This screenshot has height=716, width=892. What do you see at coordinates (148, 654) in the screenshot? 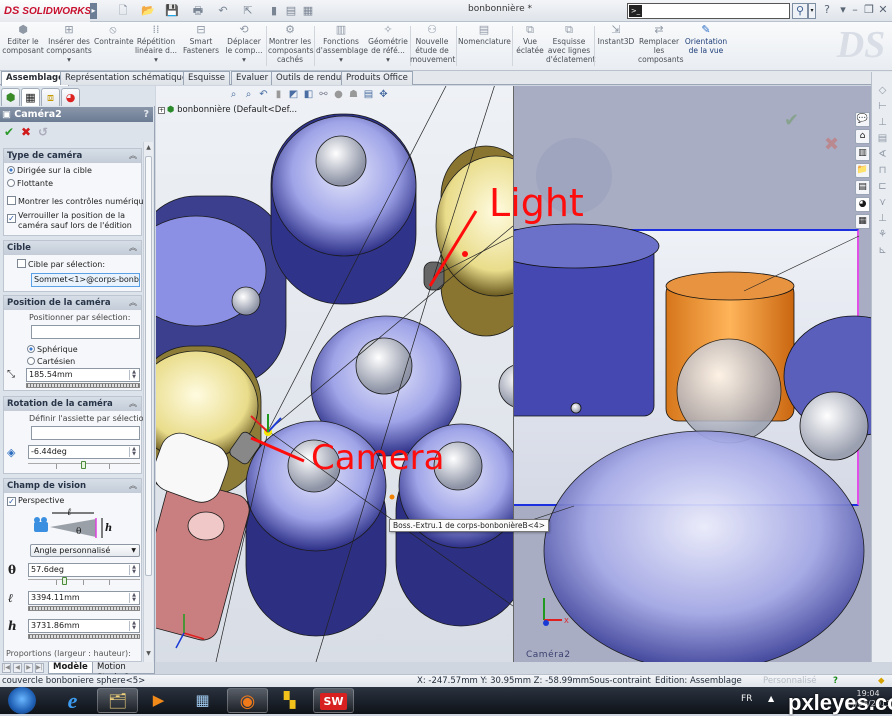
I see `scroll-down-icon: ▼` at bounding box center [148, 654].